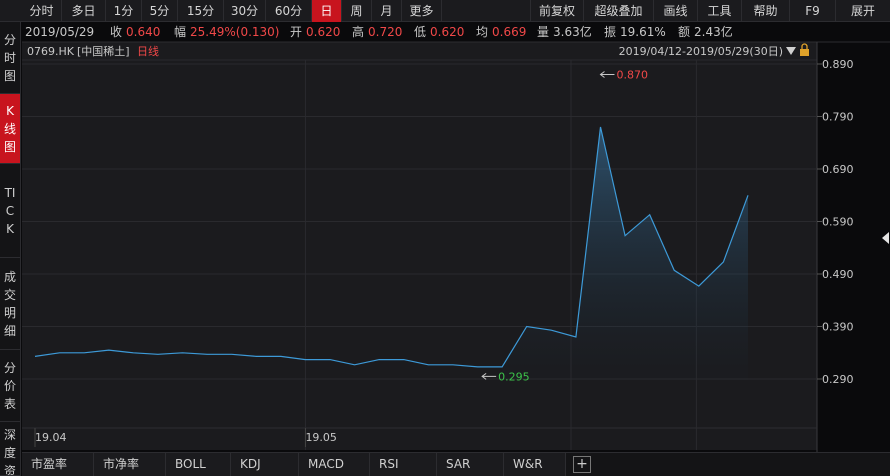 Image resolution: width=890 pixels, height=476 pixels. I want to click on y-tick-label: 0.790, so click(838, 117).